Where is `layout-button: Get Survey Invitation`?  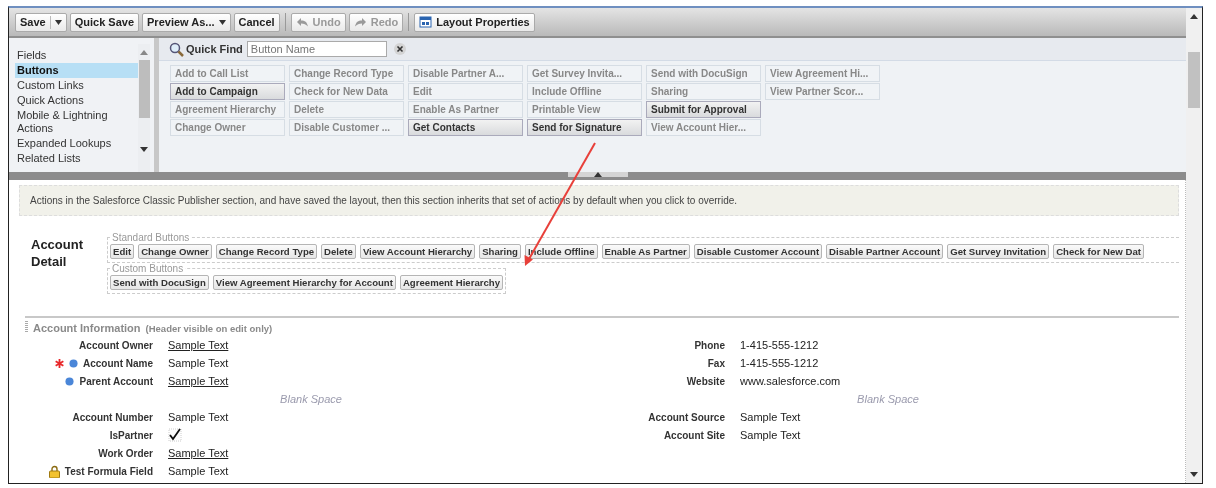 layout-button: Get Survey Invitation is located at coordinates (998, 251).